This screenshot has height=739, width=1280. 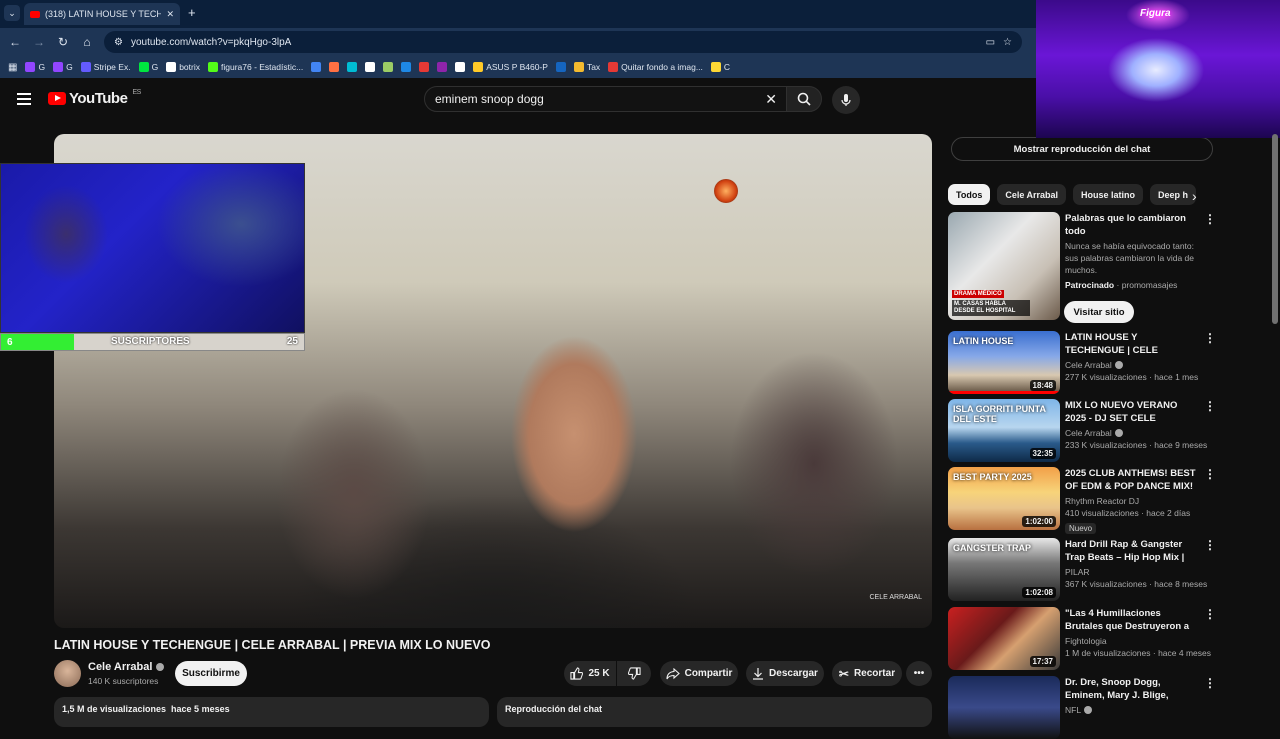 What do you see at coordinates (1004, 430) in the screenshot?
I see `video-thumbnail: ISLA GORRITI PUNTA DEL ESTE 32:35` at bounding box center [1004, 430].